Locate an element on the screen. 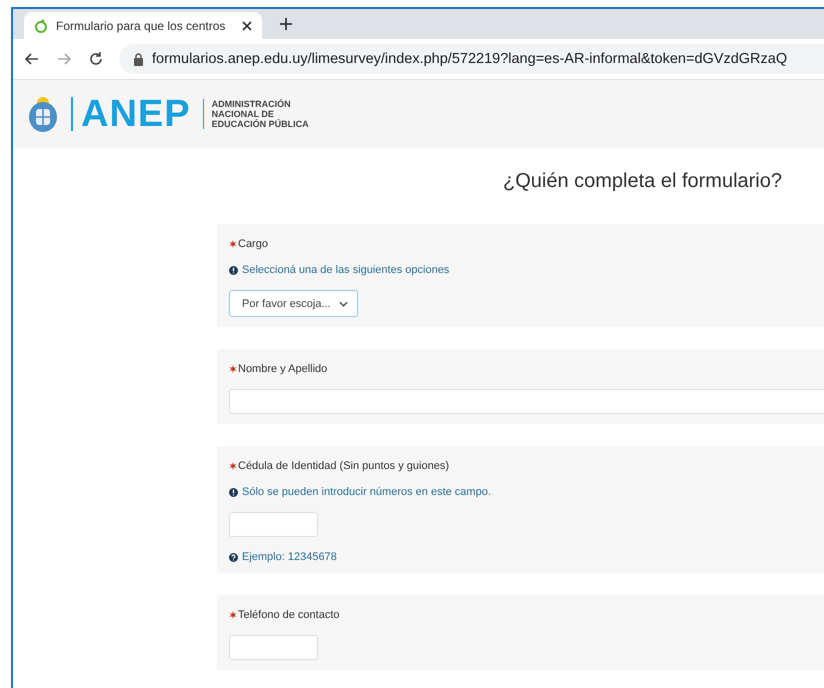  help-icon is located at coordinates (233, 557).